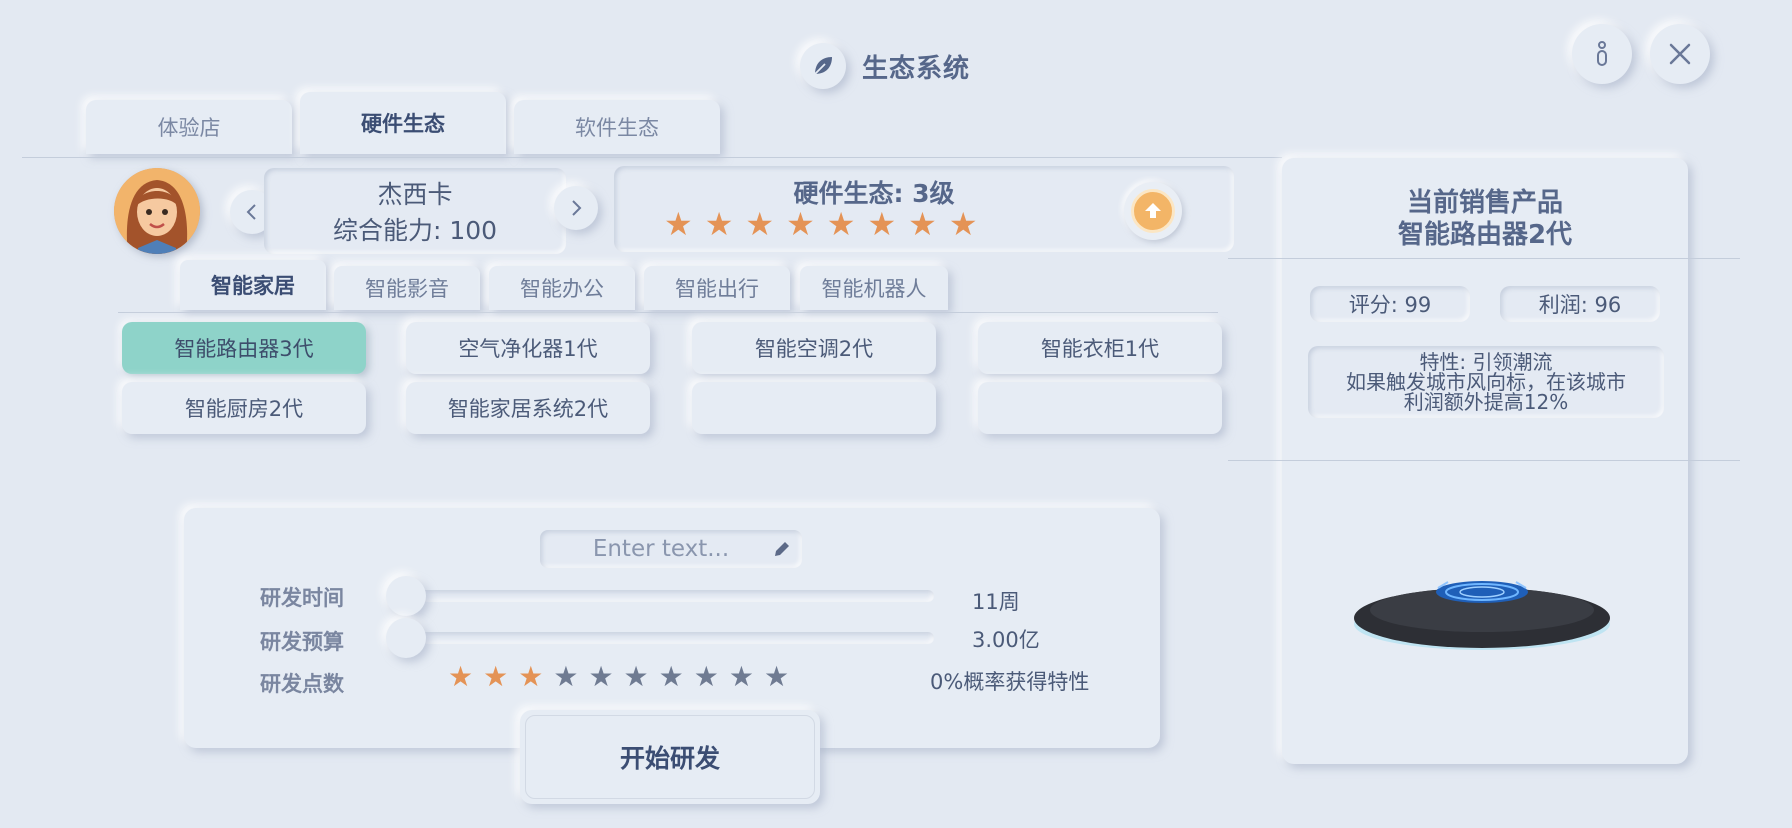 This screenshot has height=828, width=1792. I want to click on research-points-label: 研发点数, so click(302, 684).